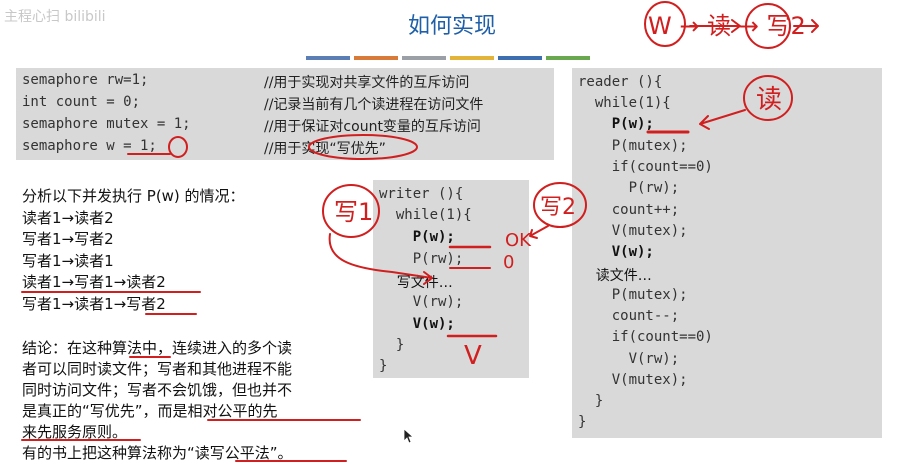 Image resolution: width=904 pixels, height=469 pixels. Describe the element at coordinates (75, 432) in the screenshot. I see `conclusion-line: 来先服务原则。` at that location.